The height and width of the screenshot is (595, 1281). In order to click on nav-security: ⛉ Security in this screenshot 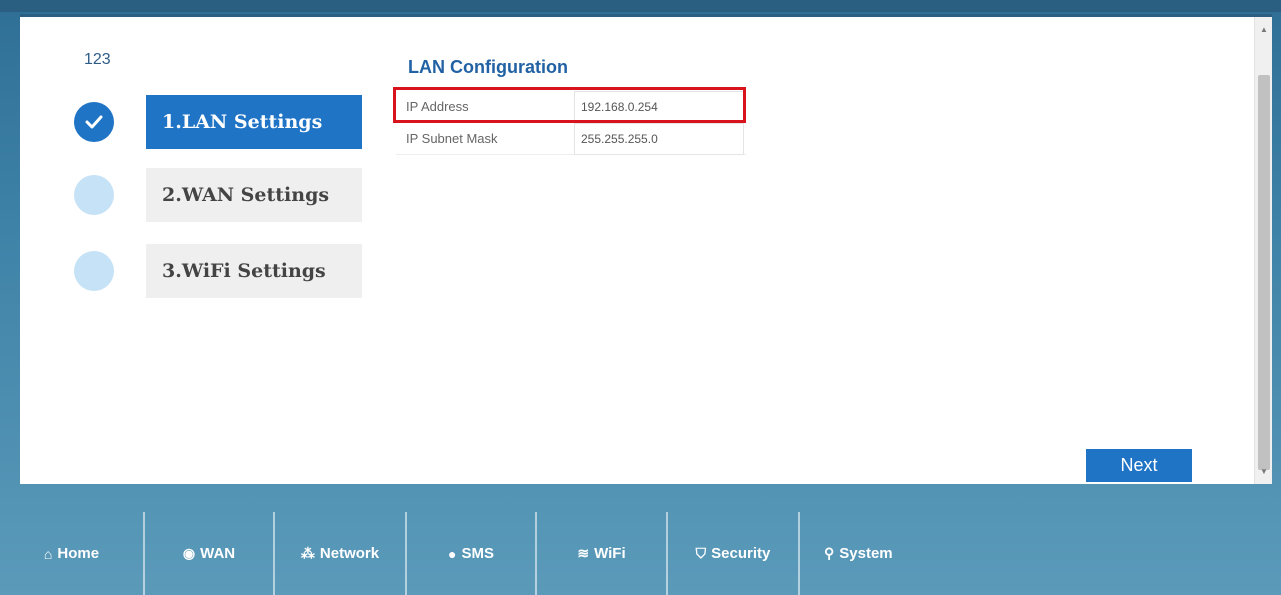, I will do `click(734, 553)`.